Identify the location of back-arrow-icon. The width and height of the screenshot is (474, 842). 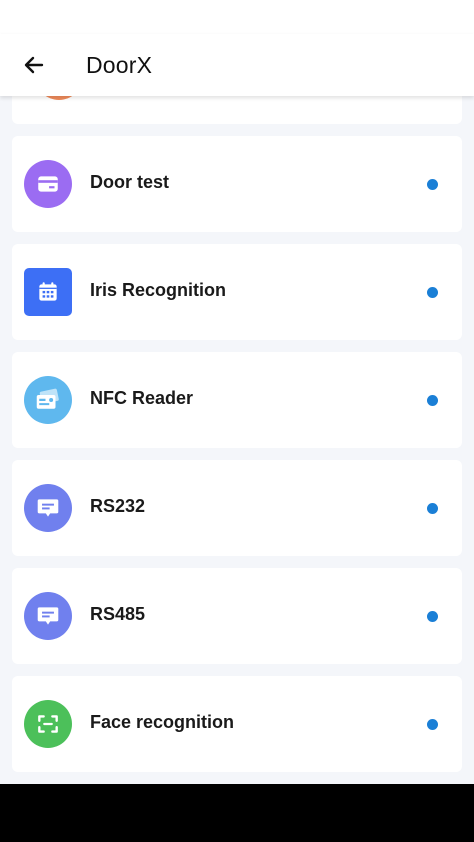
(34, 65).